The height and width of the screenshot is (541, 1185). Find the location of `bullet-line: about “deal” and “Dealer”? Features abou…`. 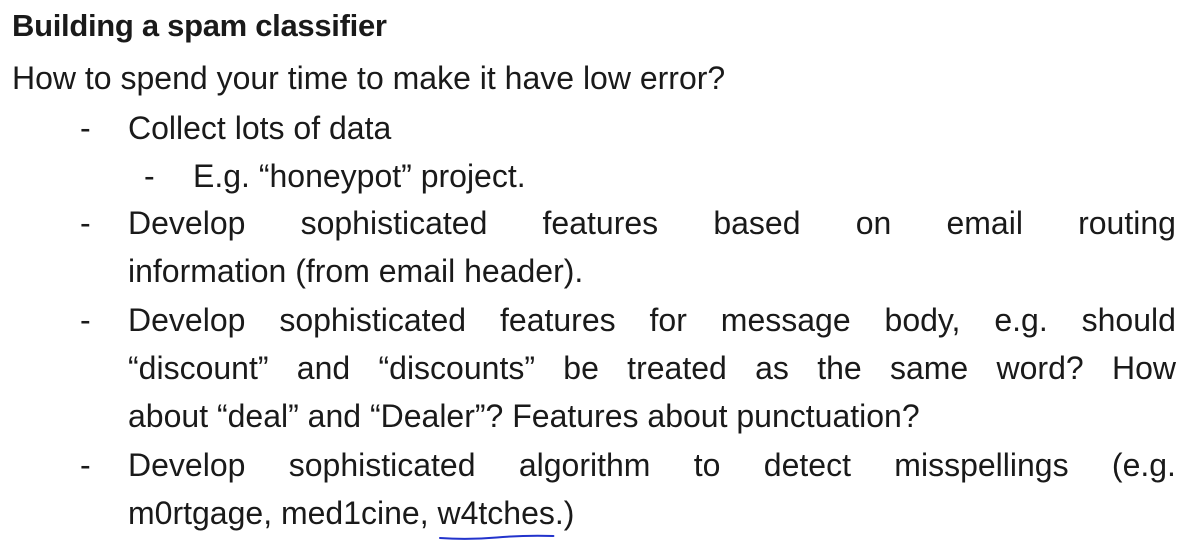

bullet-line: about “deal” and “Dealer”? Features abou… is located at coordinates (524, 416).